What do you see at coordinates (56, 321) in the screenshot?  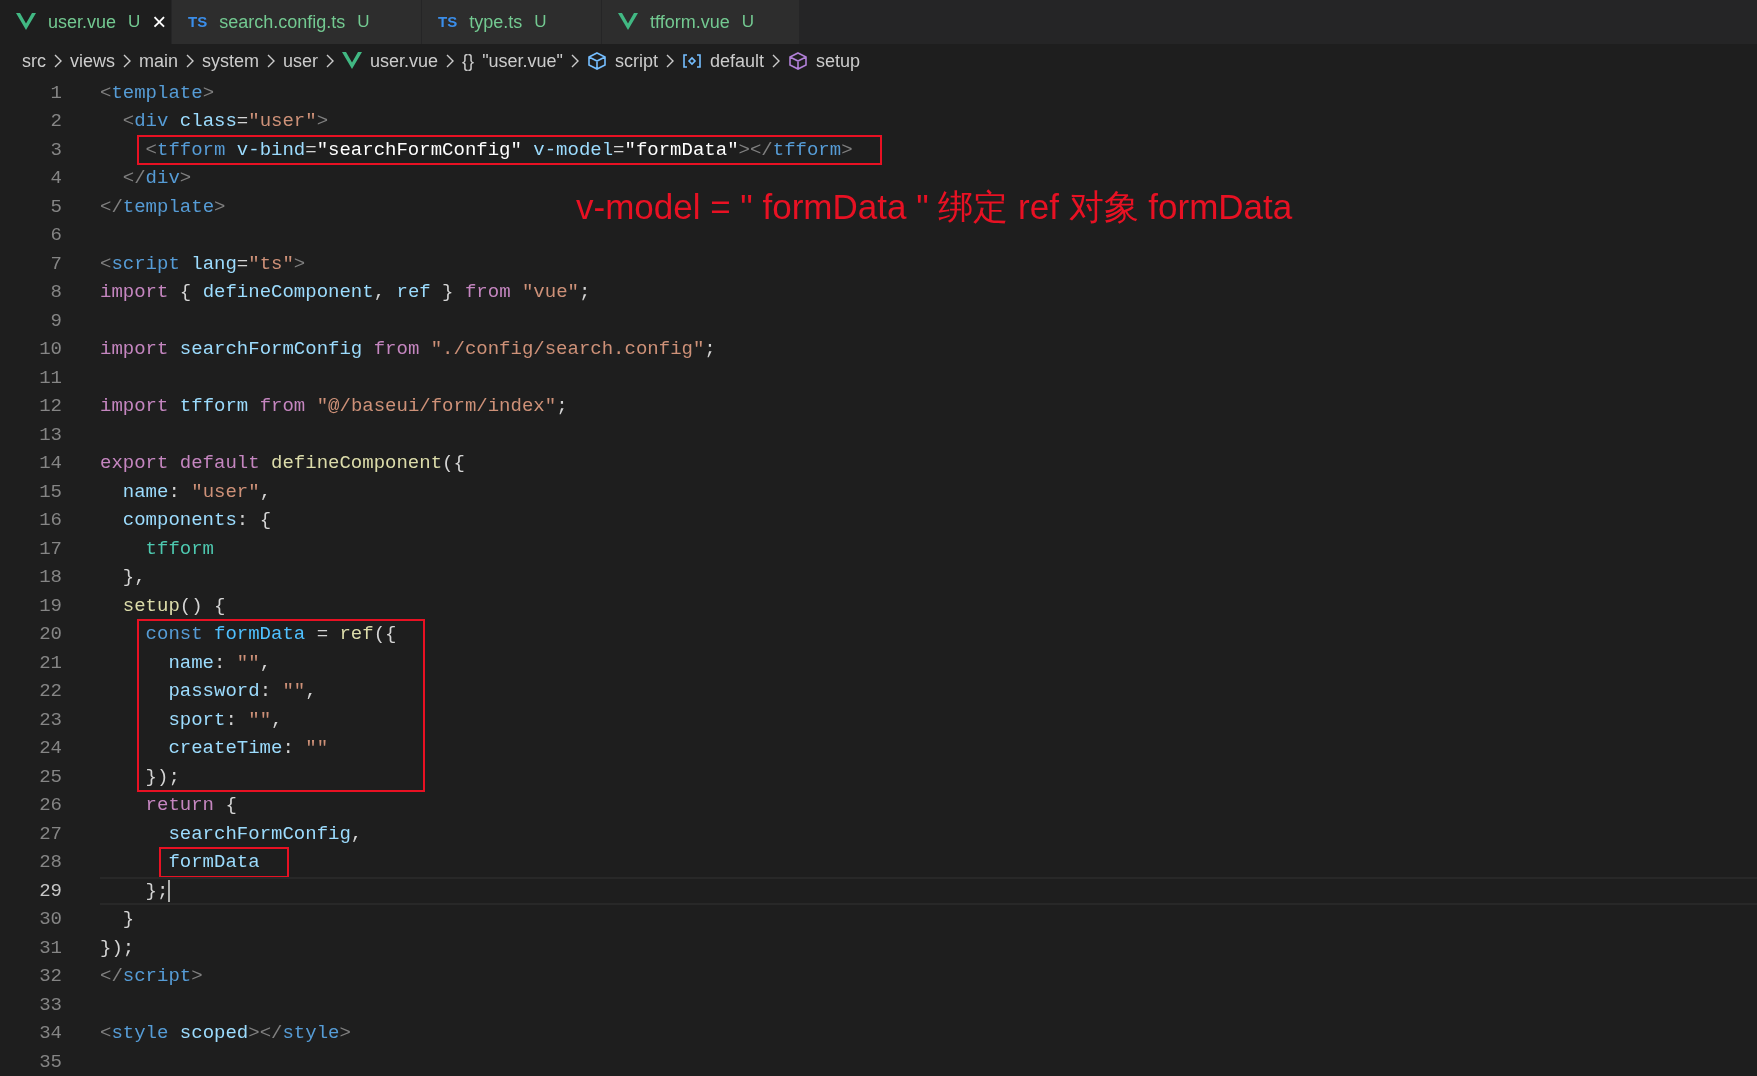 I see `line-number: 9` at bounding box center [56, 321].